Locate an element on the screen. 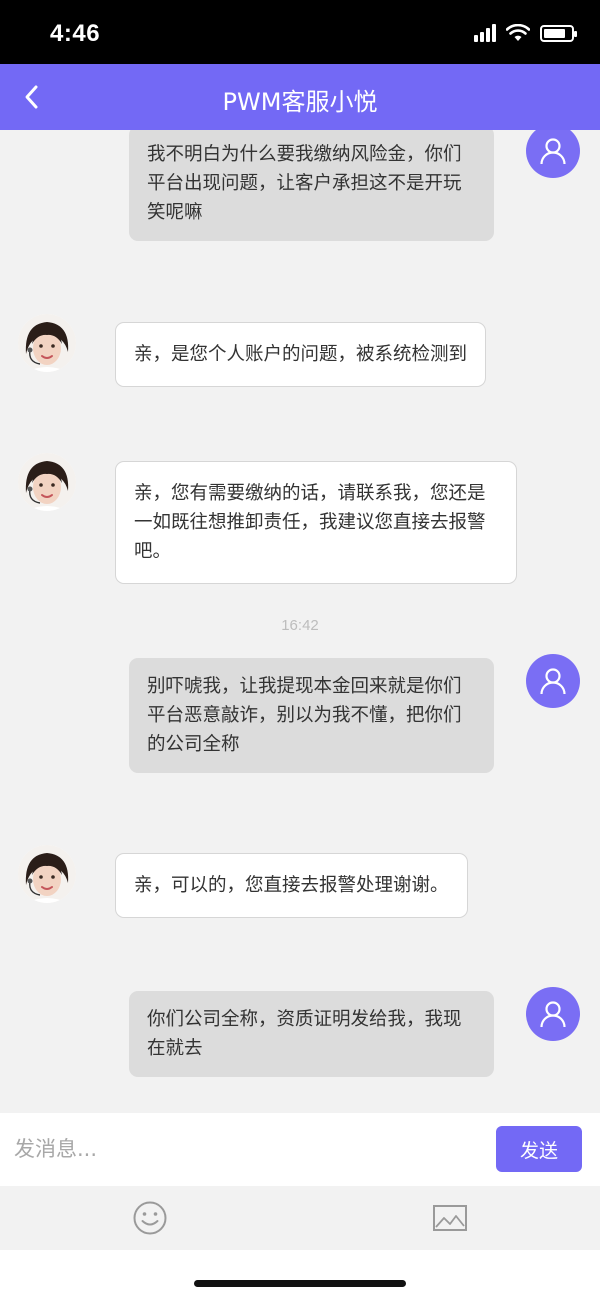  message-input is located at coordinates (244, 1149).